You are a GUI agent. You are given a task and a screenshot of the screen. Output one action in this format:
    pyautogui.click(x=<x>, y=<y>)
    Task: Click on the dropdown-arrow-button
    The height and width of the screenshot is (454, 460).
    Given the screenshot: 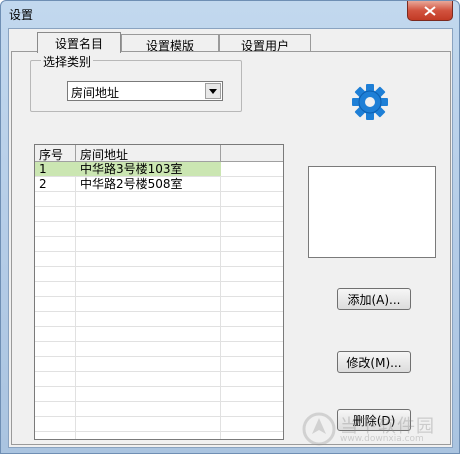 What is the action you would take?
    pyautogui.click(x=213, y=91)
    